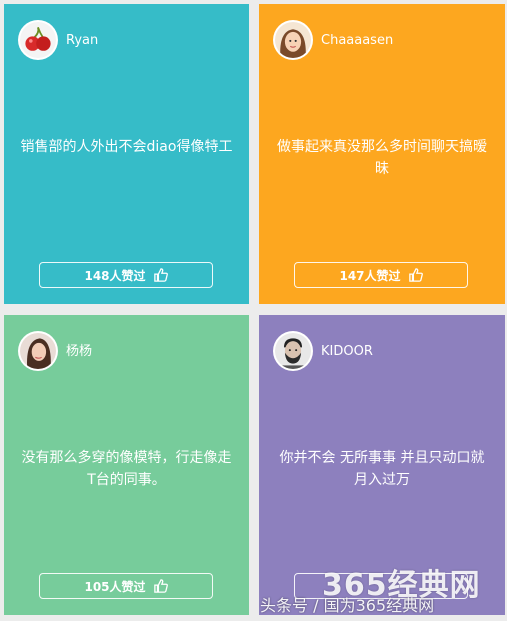 The height and width of the screenshot is (621, 507). I want to click on cartoon-girl-avatar-icon, so click(293, 40).